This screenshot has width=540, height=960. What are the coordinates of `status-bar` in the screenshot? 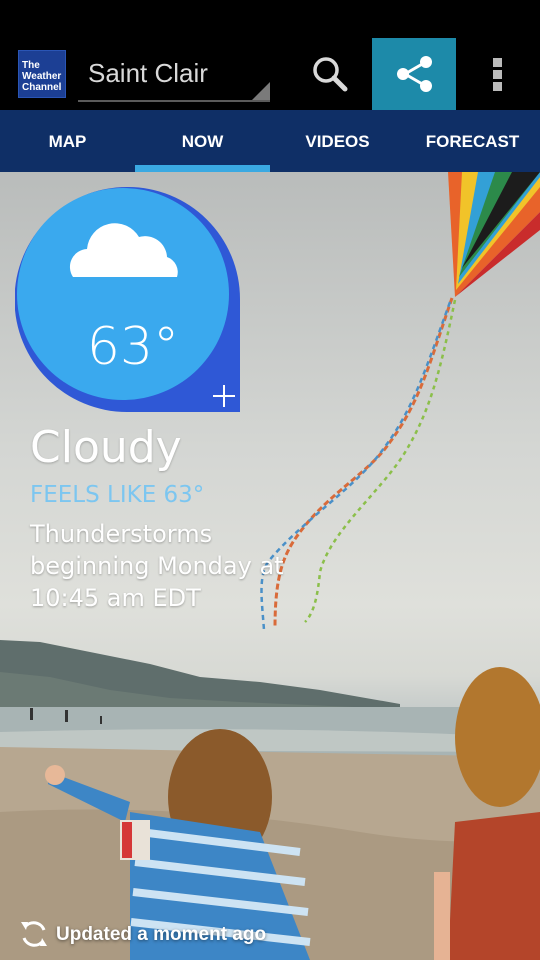 It's located at (270, 19).